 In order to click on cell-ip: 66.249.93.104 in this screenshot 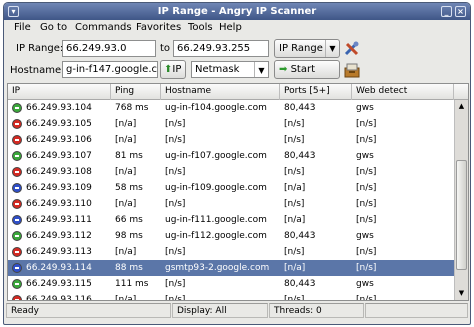, I will do `click(59, 108)`.